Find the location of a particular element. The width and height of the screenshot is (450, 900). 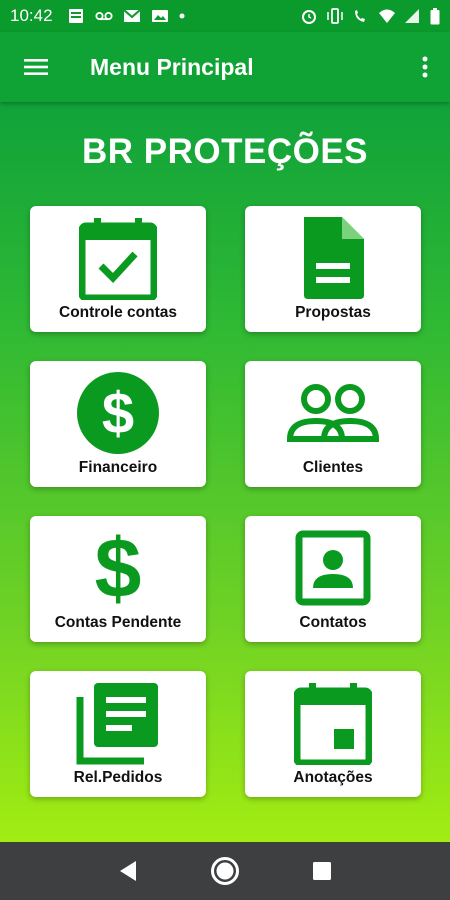

recents-button is located at coordinates (322, 871).